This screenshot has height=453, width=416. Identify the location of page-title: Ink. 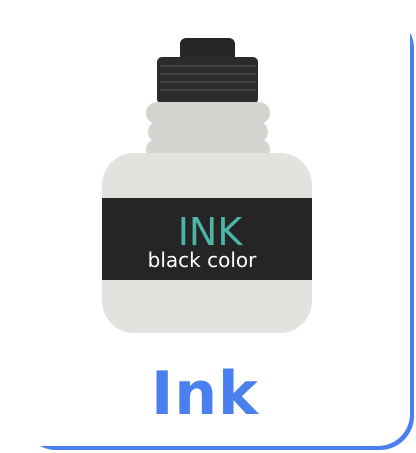
(205, 394).